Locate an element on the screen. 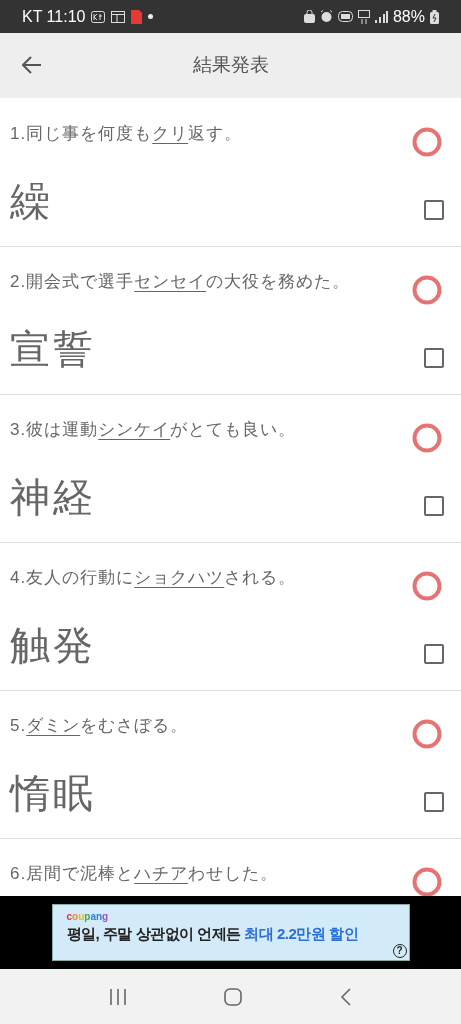 Image resolution: width=461 pixels, height=1024 pixels. question-sentence: 4.友人の行動に ショクハツ される。 is located at coordinates (153, 578).